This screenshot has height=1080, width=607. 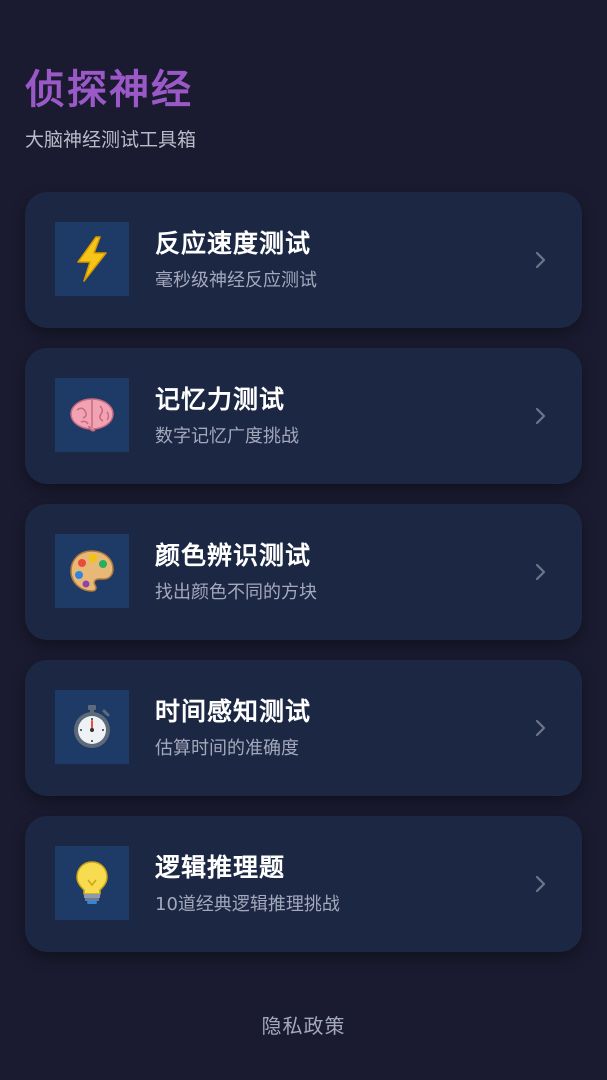 I want to click on card-description: 找出颜色不同的方块, so click(x=236, y=592).